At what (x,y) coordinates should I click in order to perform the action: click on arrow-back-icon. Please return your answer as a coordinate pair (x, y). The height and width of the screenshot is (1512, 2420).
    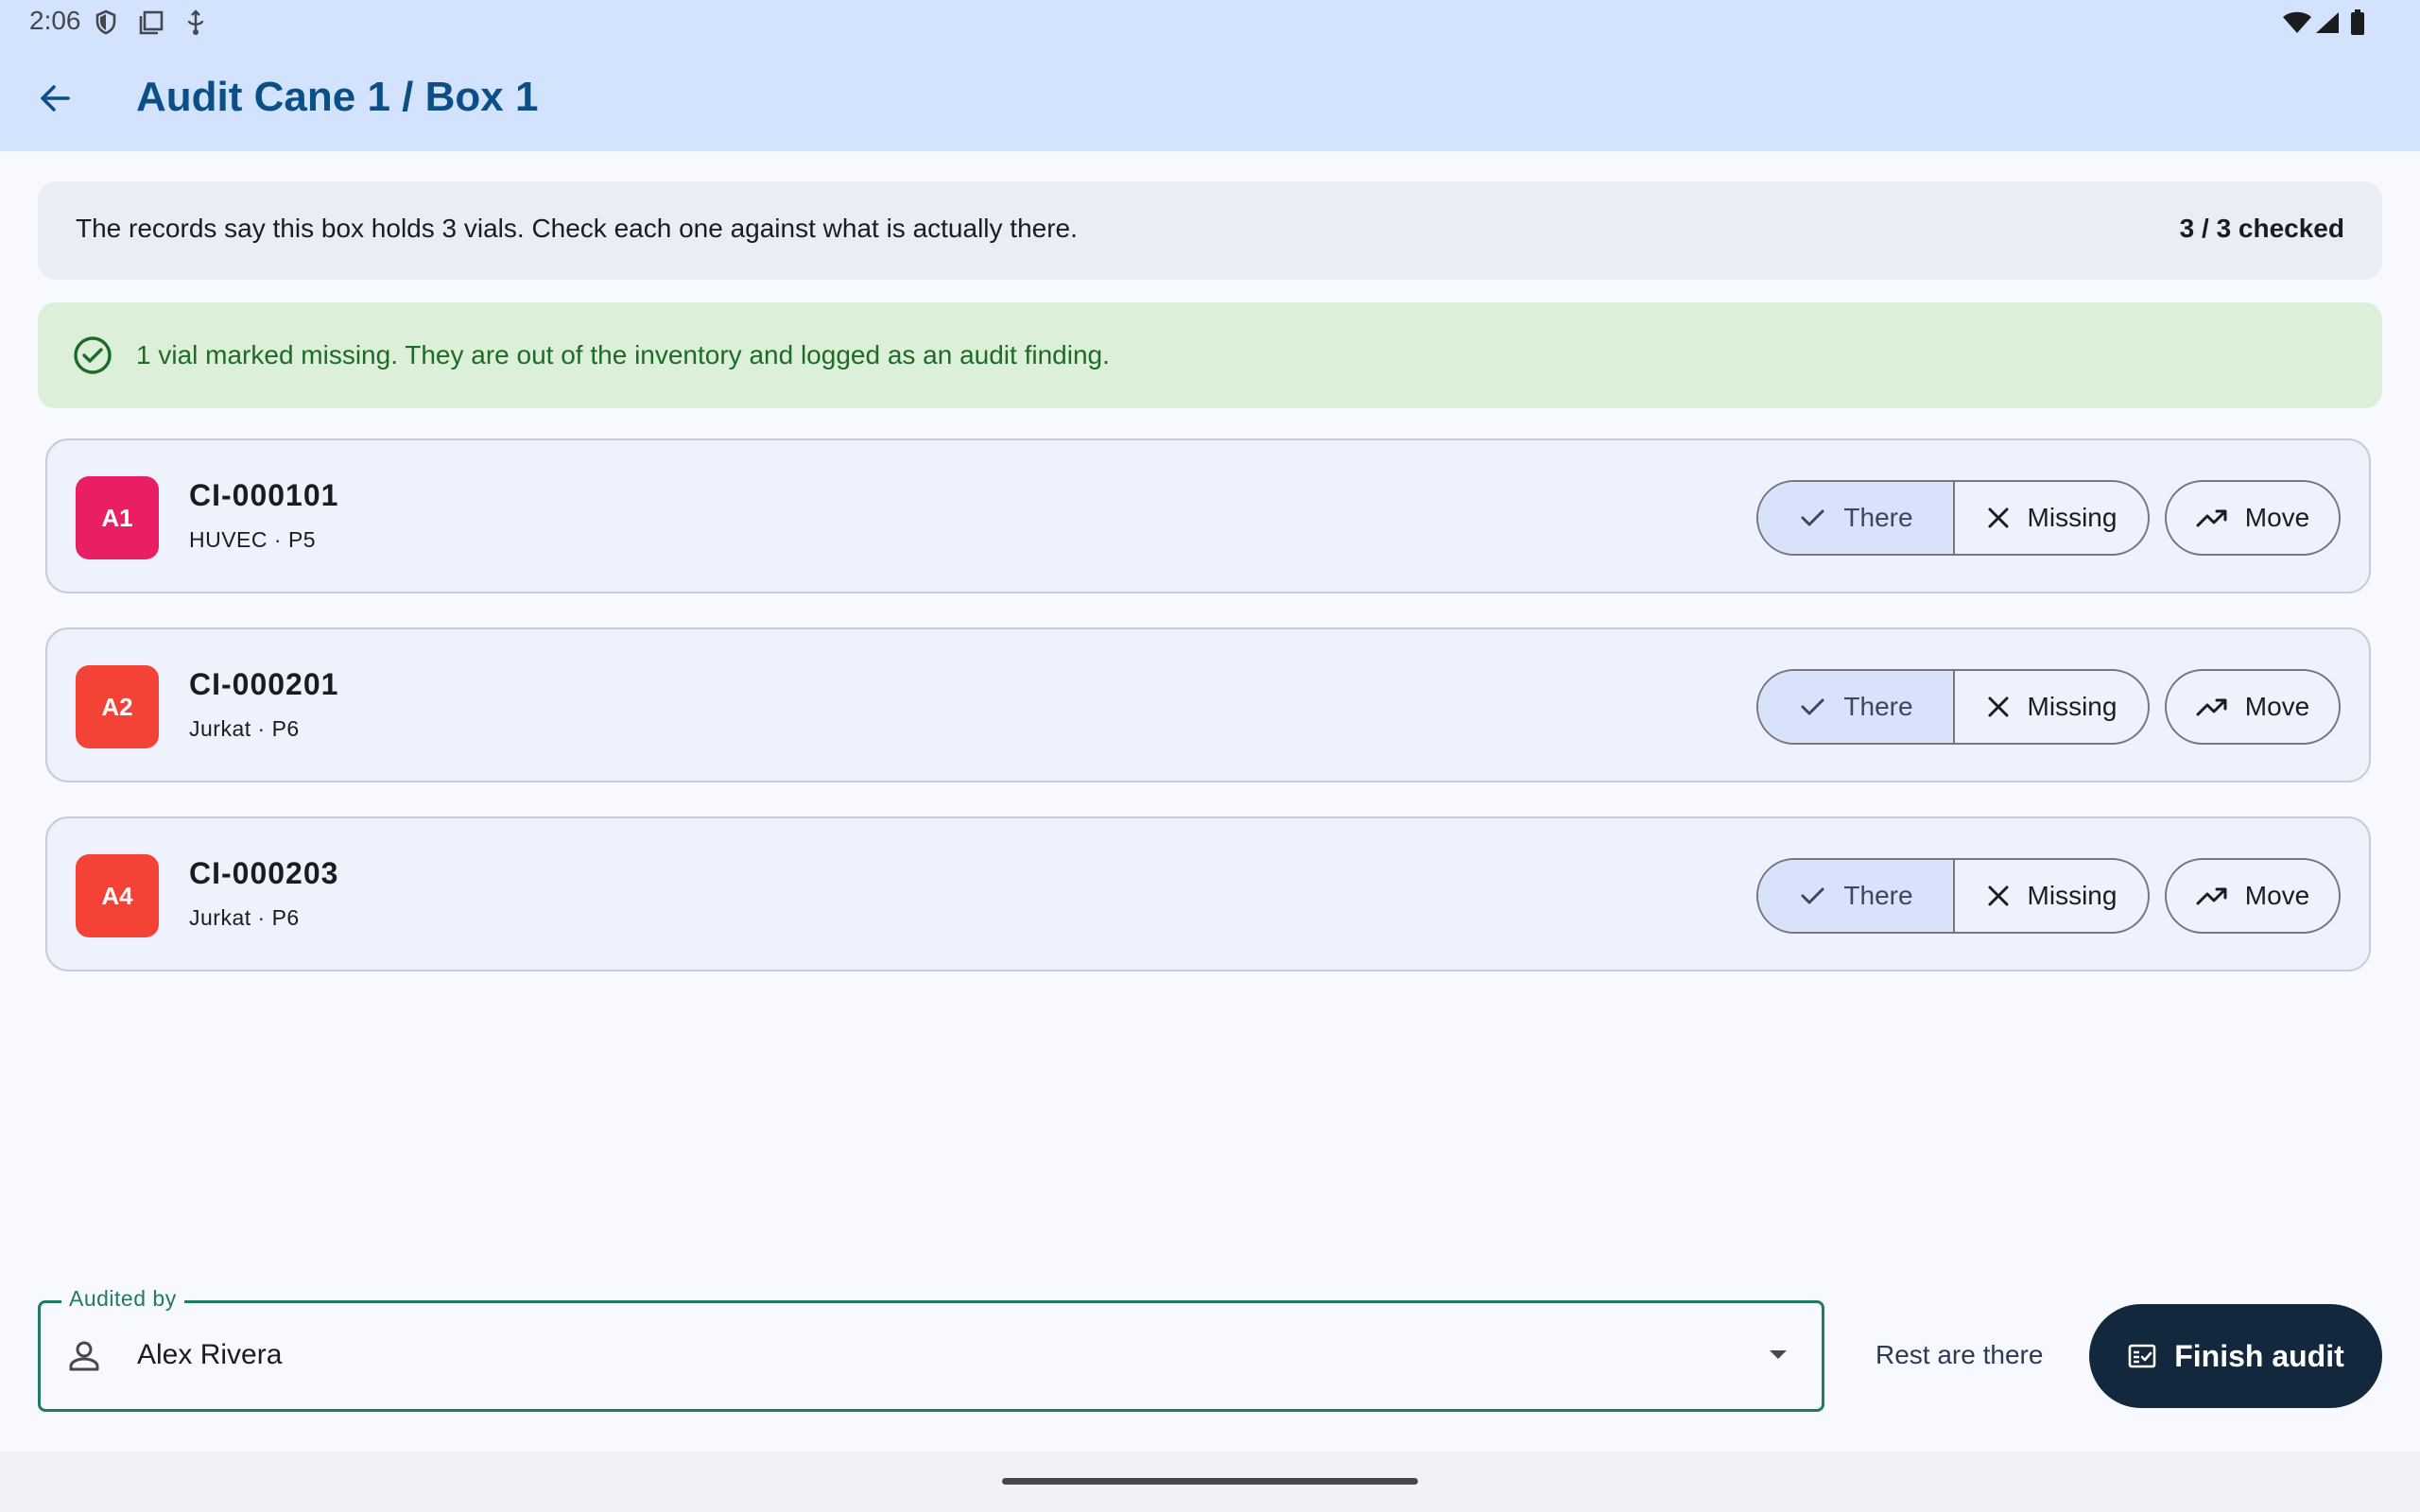
    Looking at the image, I should click on (55, 98).